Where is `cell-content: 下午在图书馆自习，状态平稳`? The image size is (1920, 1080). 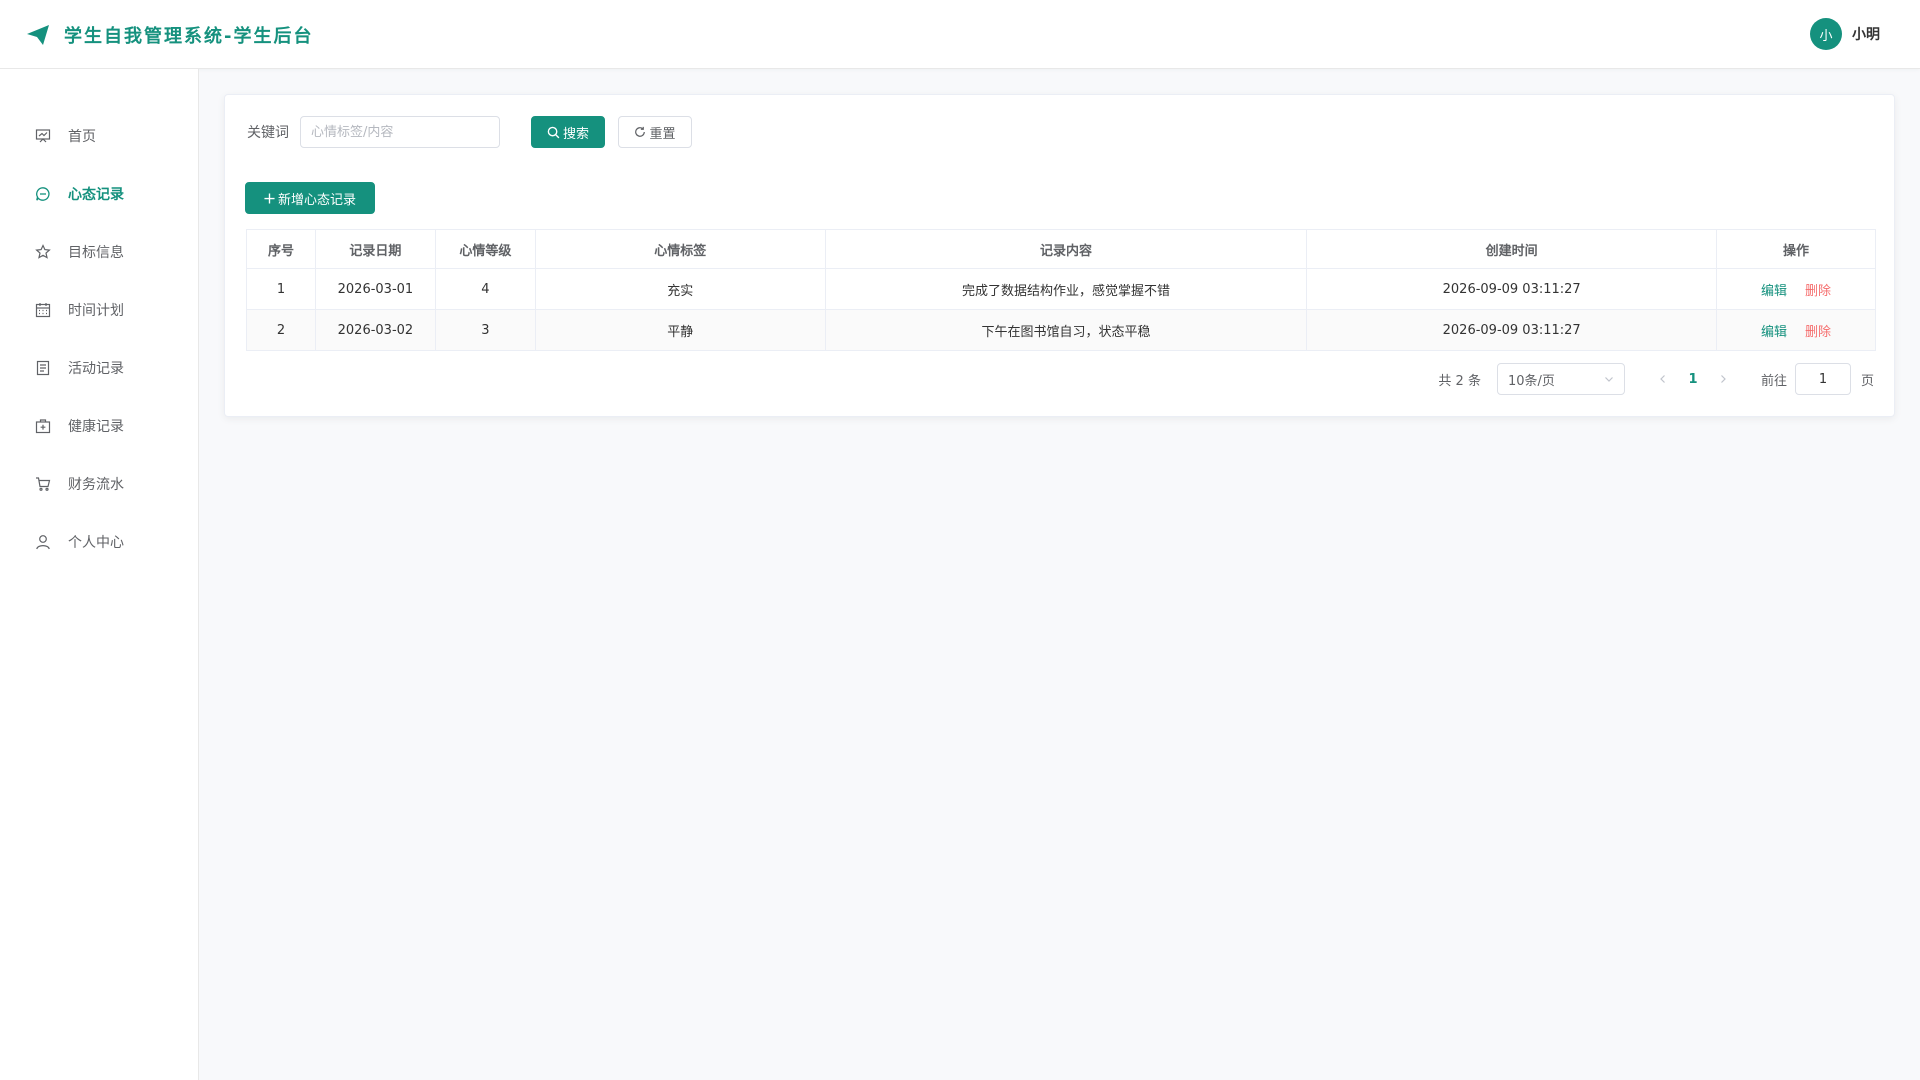 cell-content: 下午在图书馆自习，状态平稳 is located at coordinates (1066, 330).